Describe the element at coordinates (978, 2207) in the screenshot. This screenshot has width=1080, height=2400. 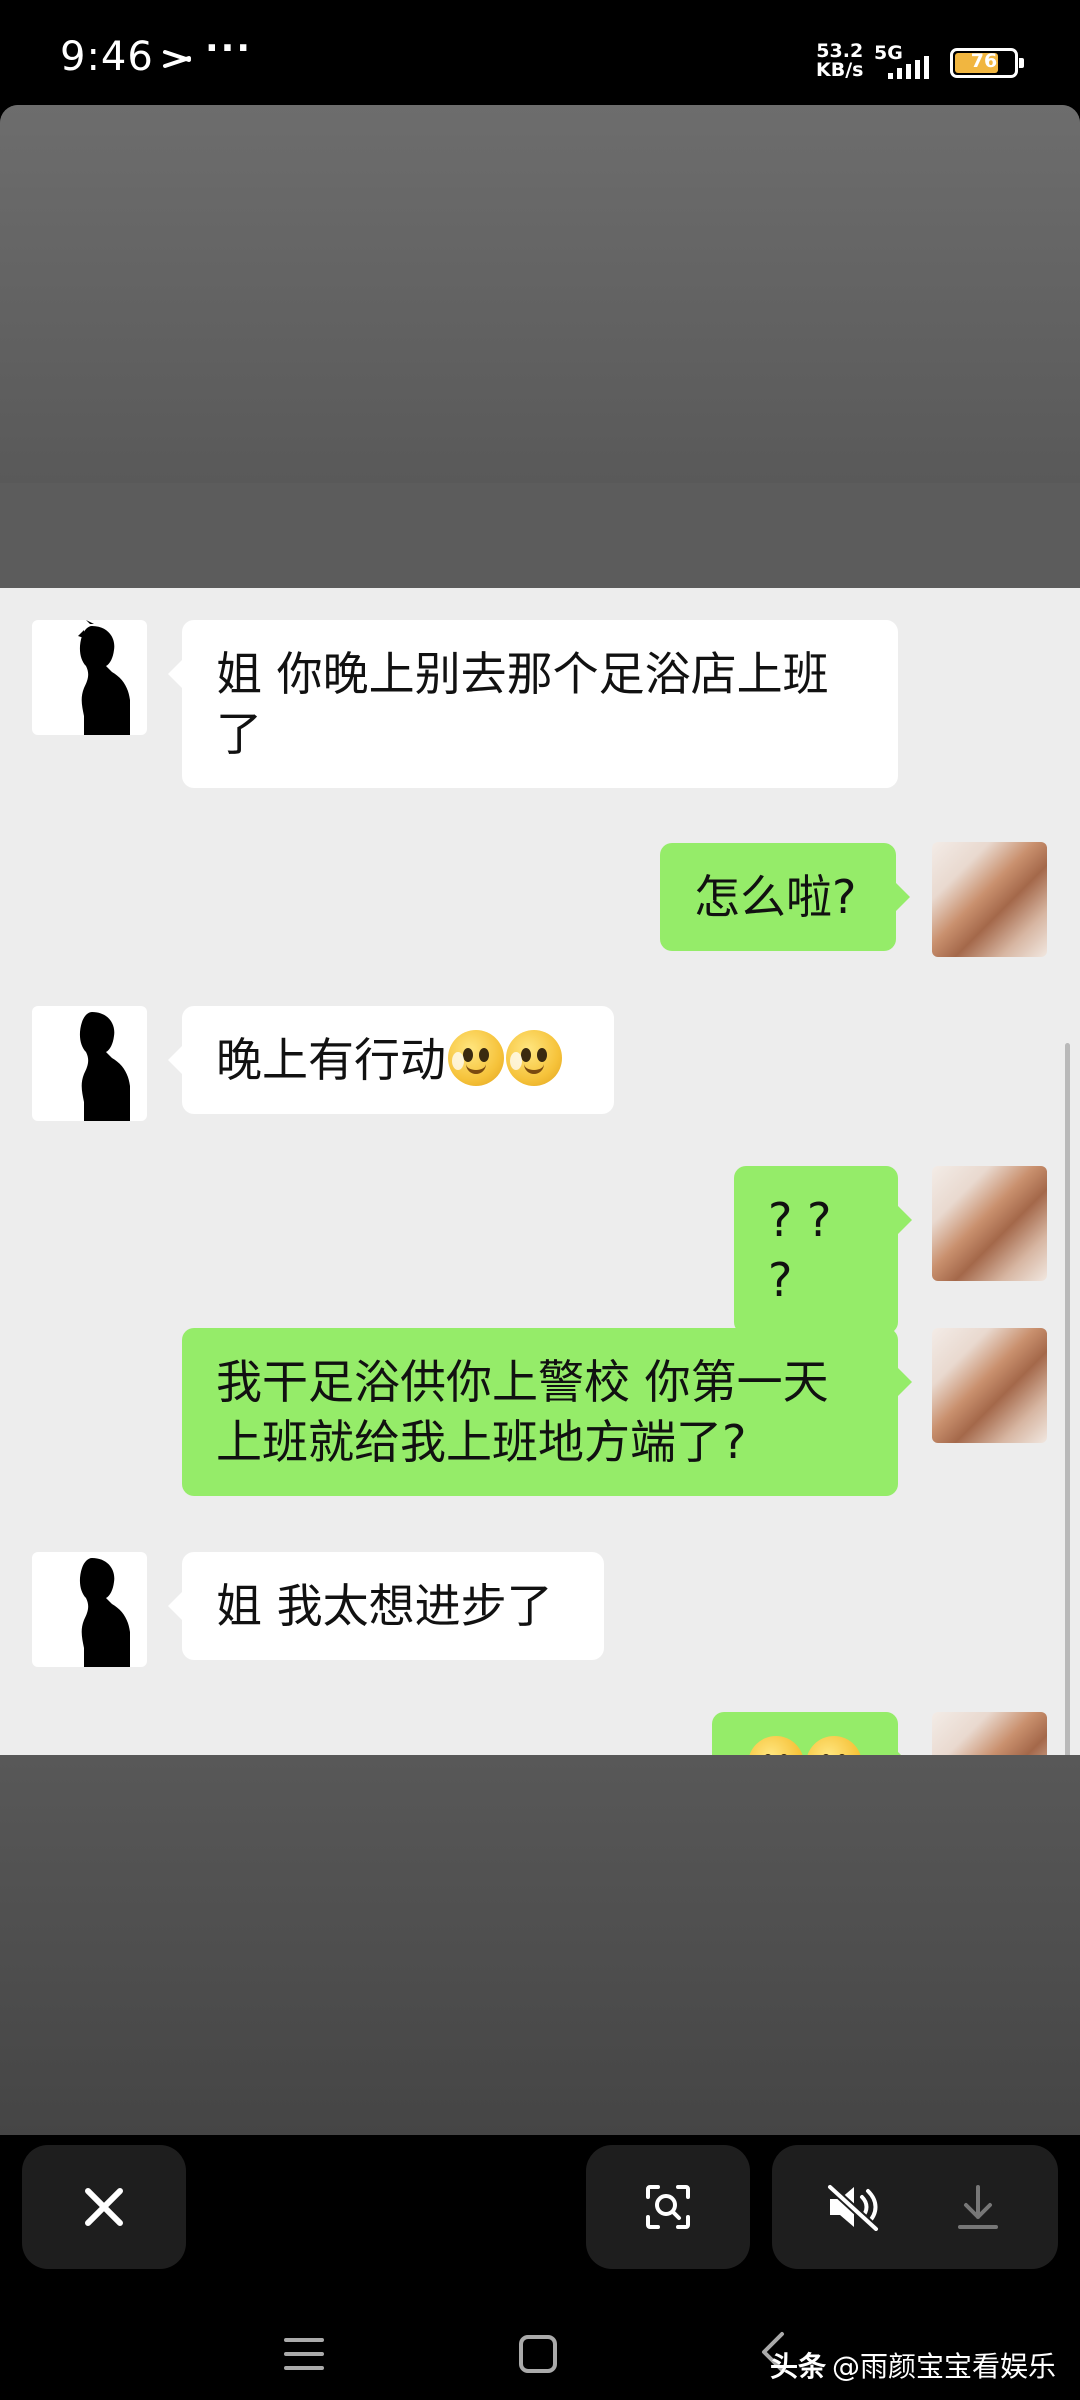
I see `download-icon` at that location.